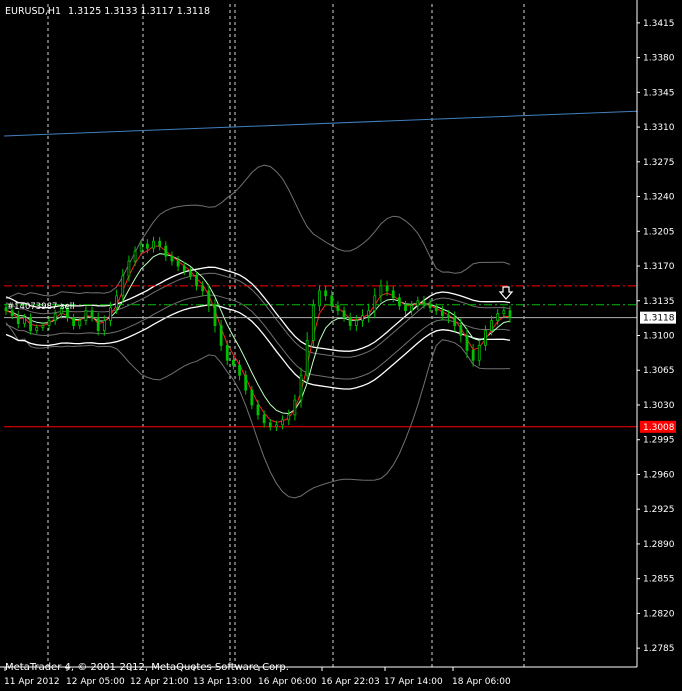 The image size is (682, 691). Describe the element at coordinates (659, 406) in the screenshot. I see `y-tick-label: 1.3030` at that location.